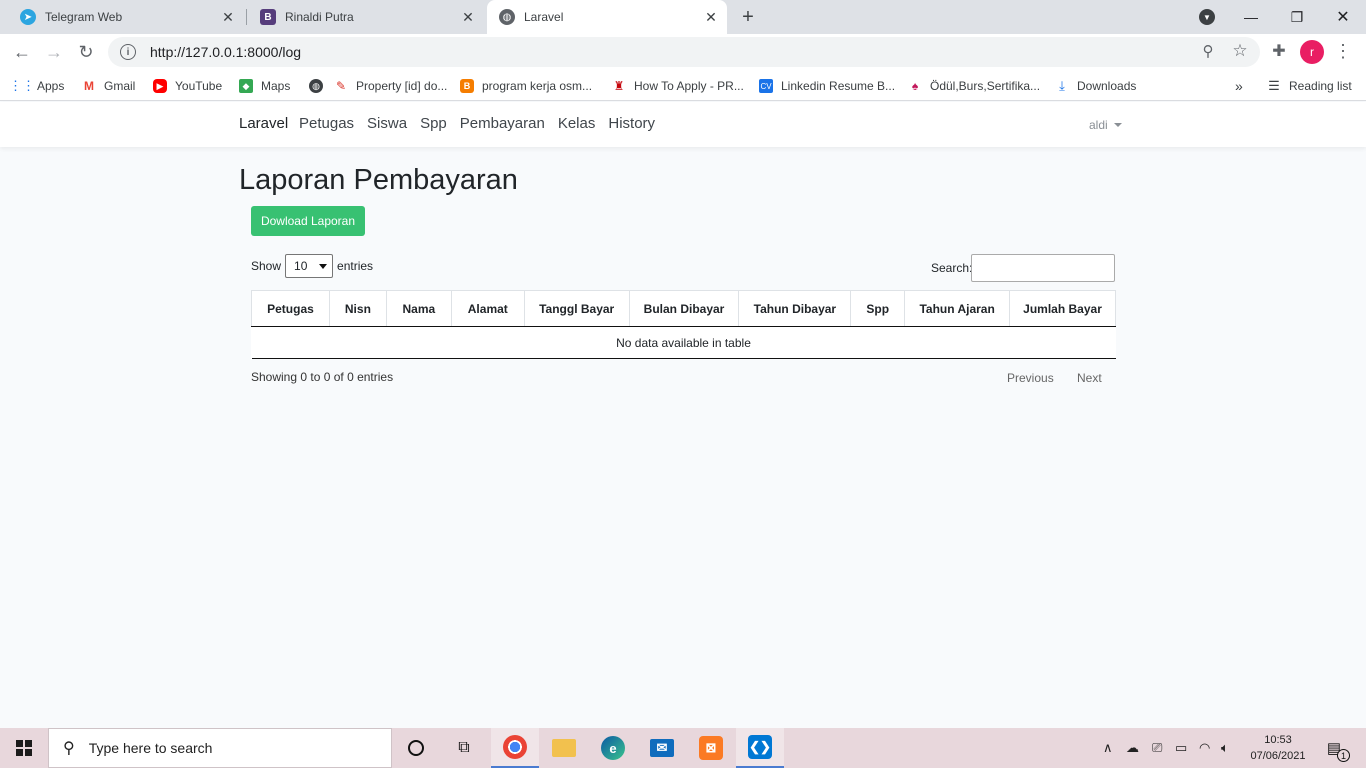  Describe the element at coordinates (322, 377) in the screenshot. I see `table-info: Showing 0 to 0 of 0 entries` at that location.